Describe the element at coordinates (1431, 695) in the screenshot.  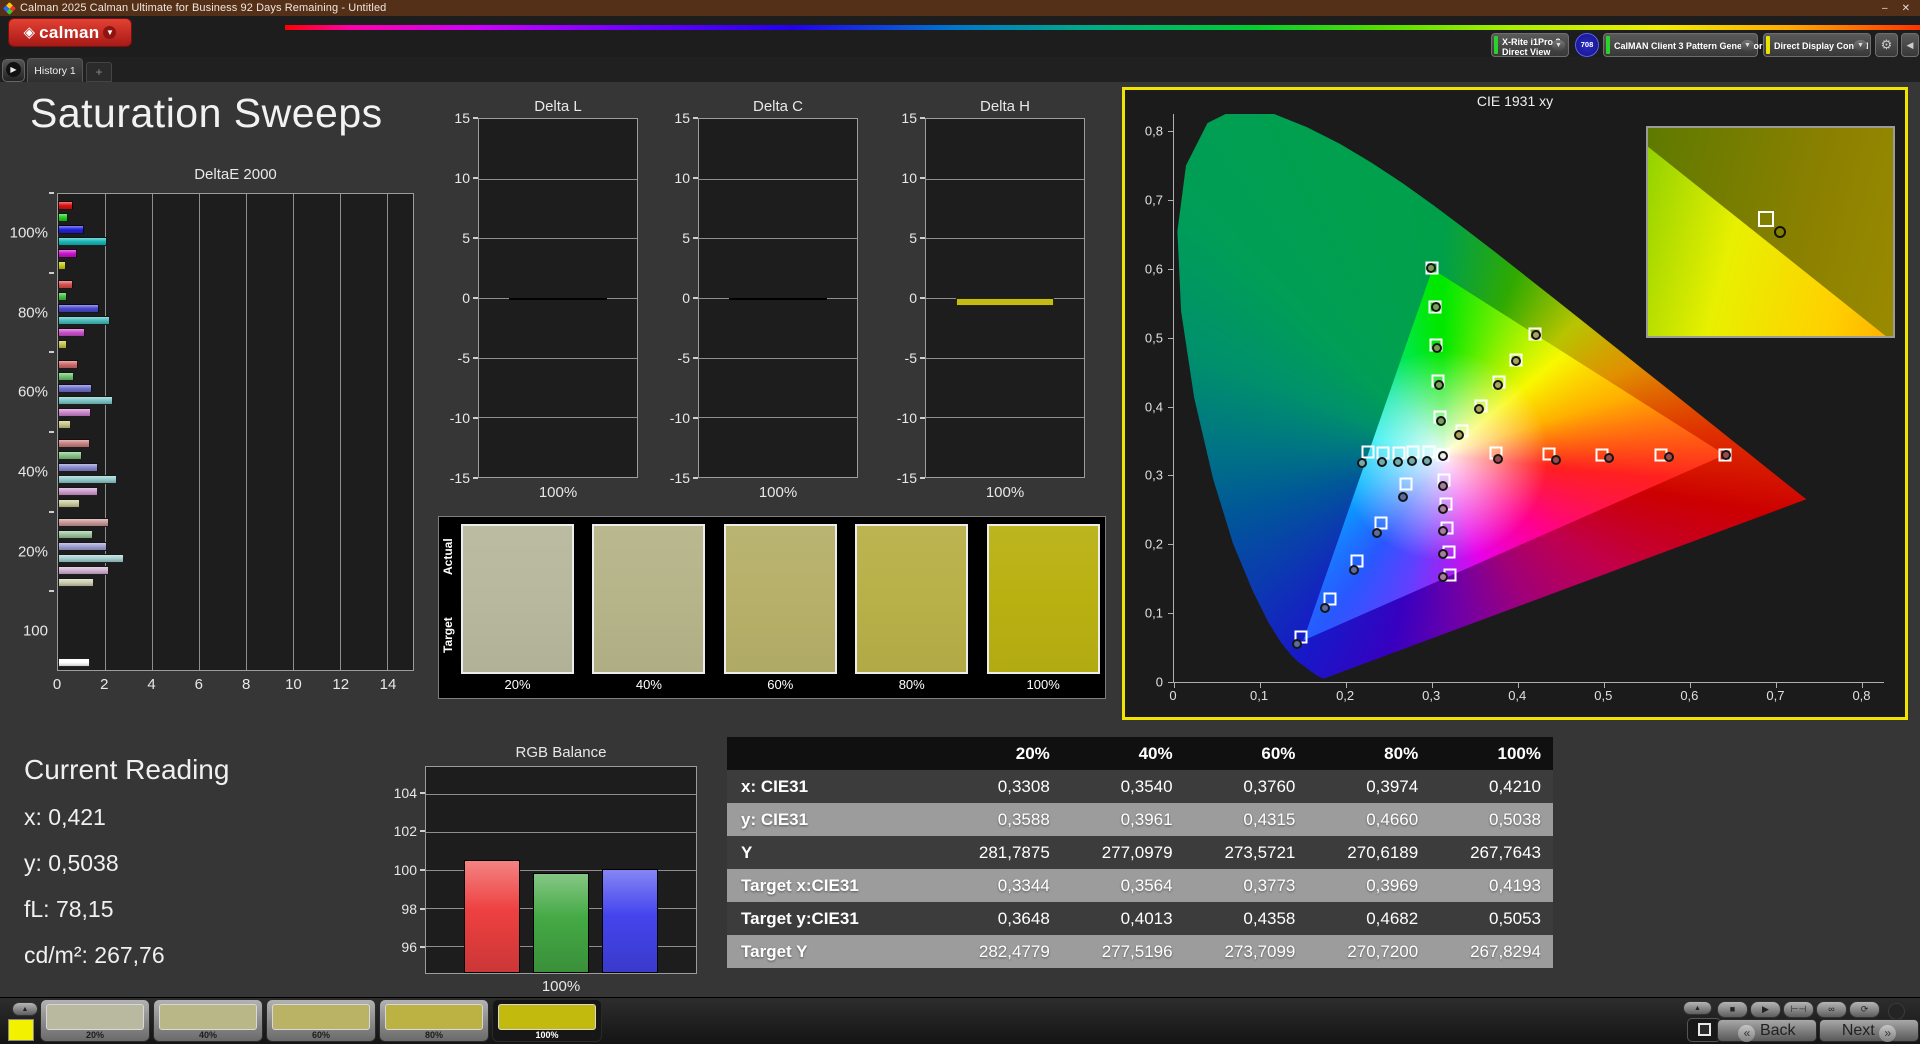
I see `x-tick-label: 0,3` at that location.